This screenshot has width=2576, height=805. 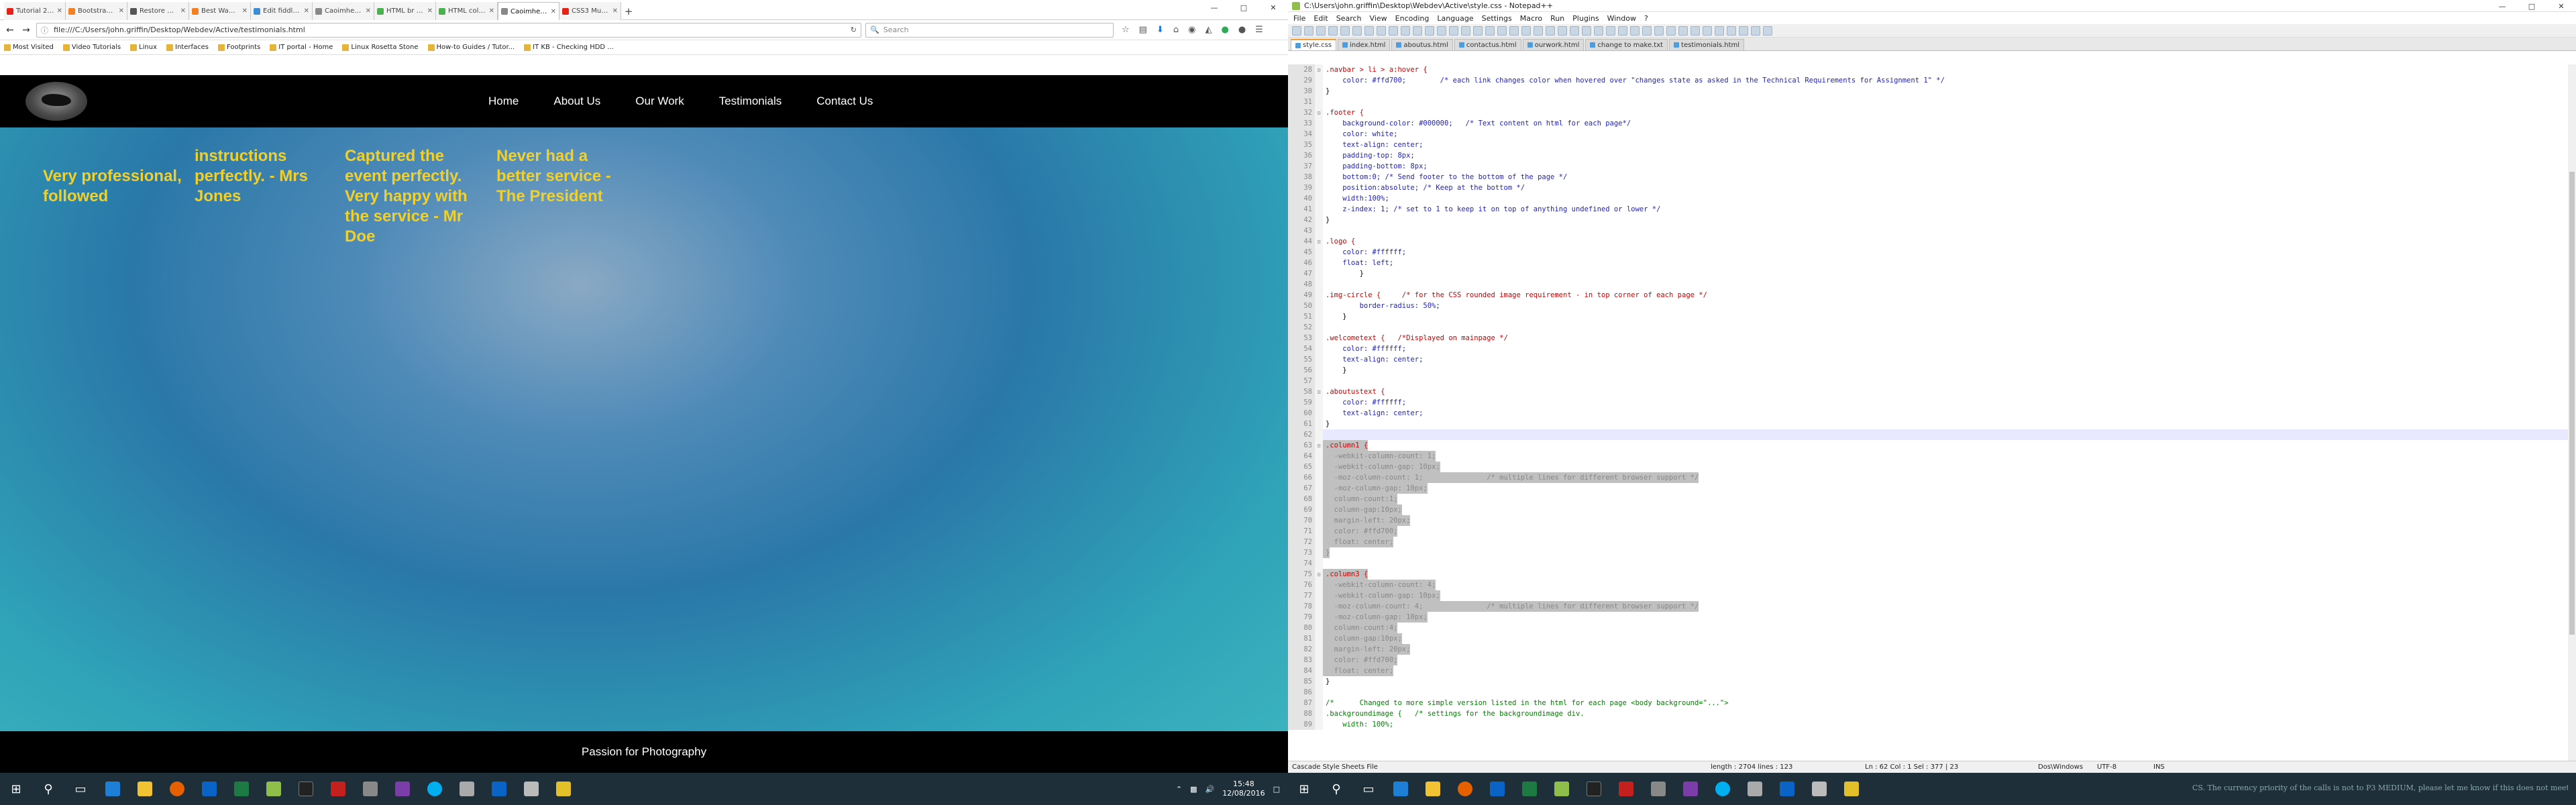 What do you see at coordinates (1928, 359) in the screenshot?
I see `code-line: 55 text-align: center;` at bounding box center [1928, 359].